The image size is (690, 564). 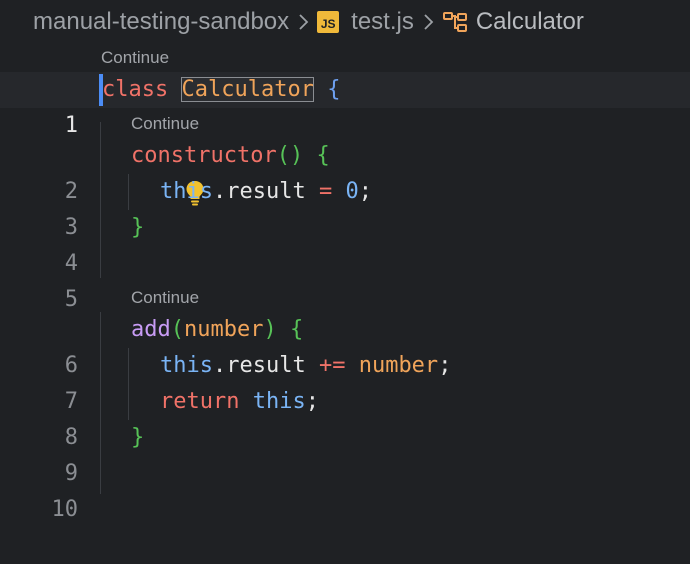 What do you see at coordinates (328, 22) in the screenshot?
I see `javascript-file-icon: JS` at bounding box center [328, 22].